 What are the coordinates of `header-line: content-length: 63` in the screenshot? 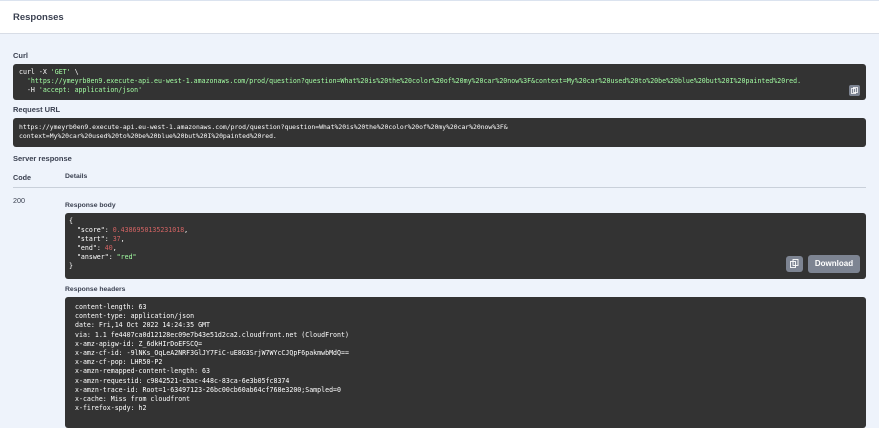 It's located at (111, 307).